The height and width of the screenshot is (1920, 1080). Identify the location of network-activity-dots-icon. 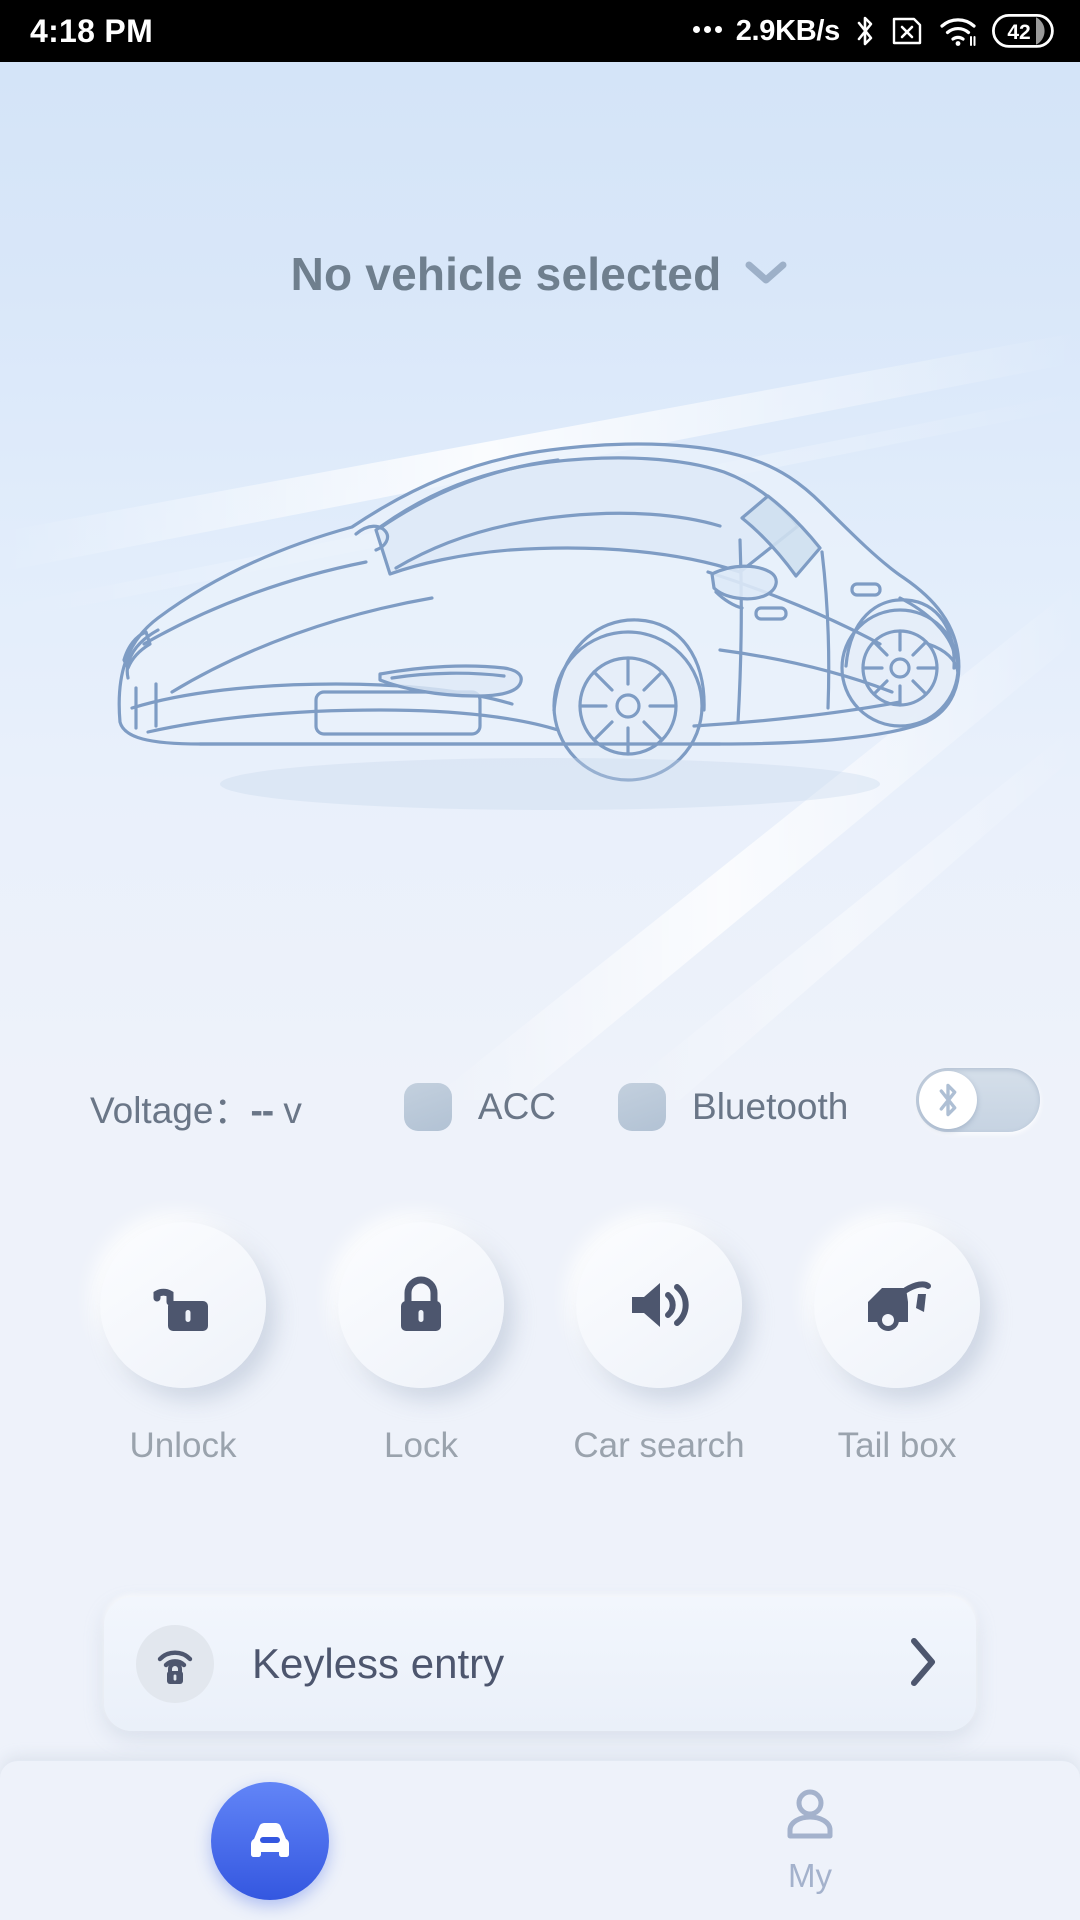
(707, 31).